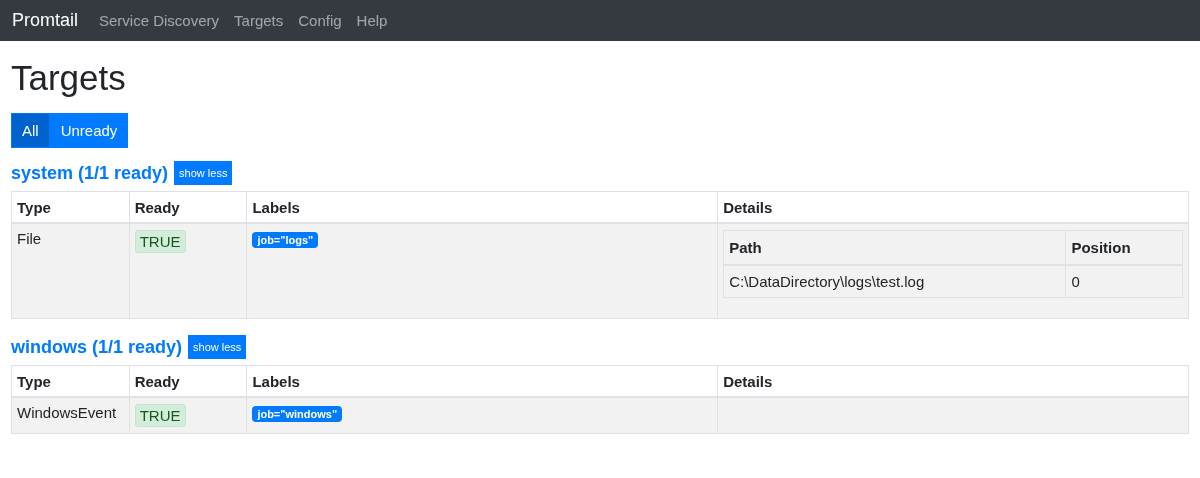  What do you see at coordinates (70, 271) in the screenshot?
I see `table-cell: File` at bounding box center [70, 271].